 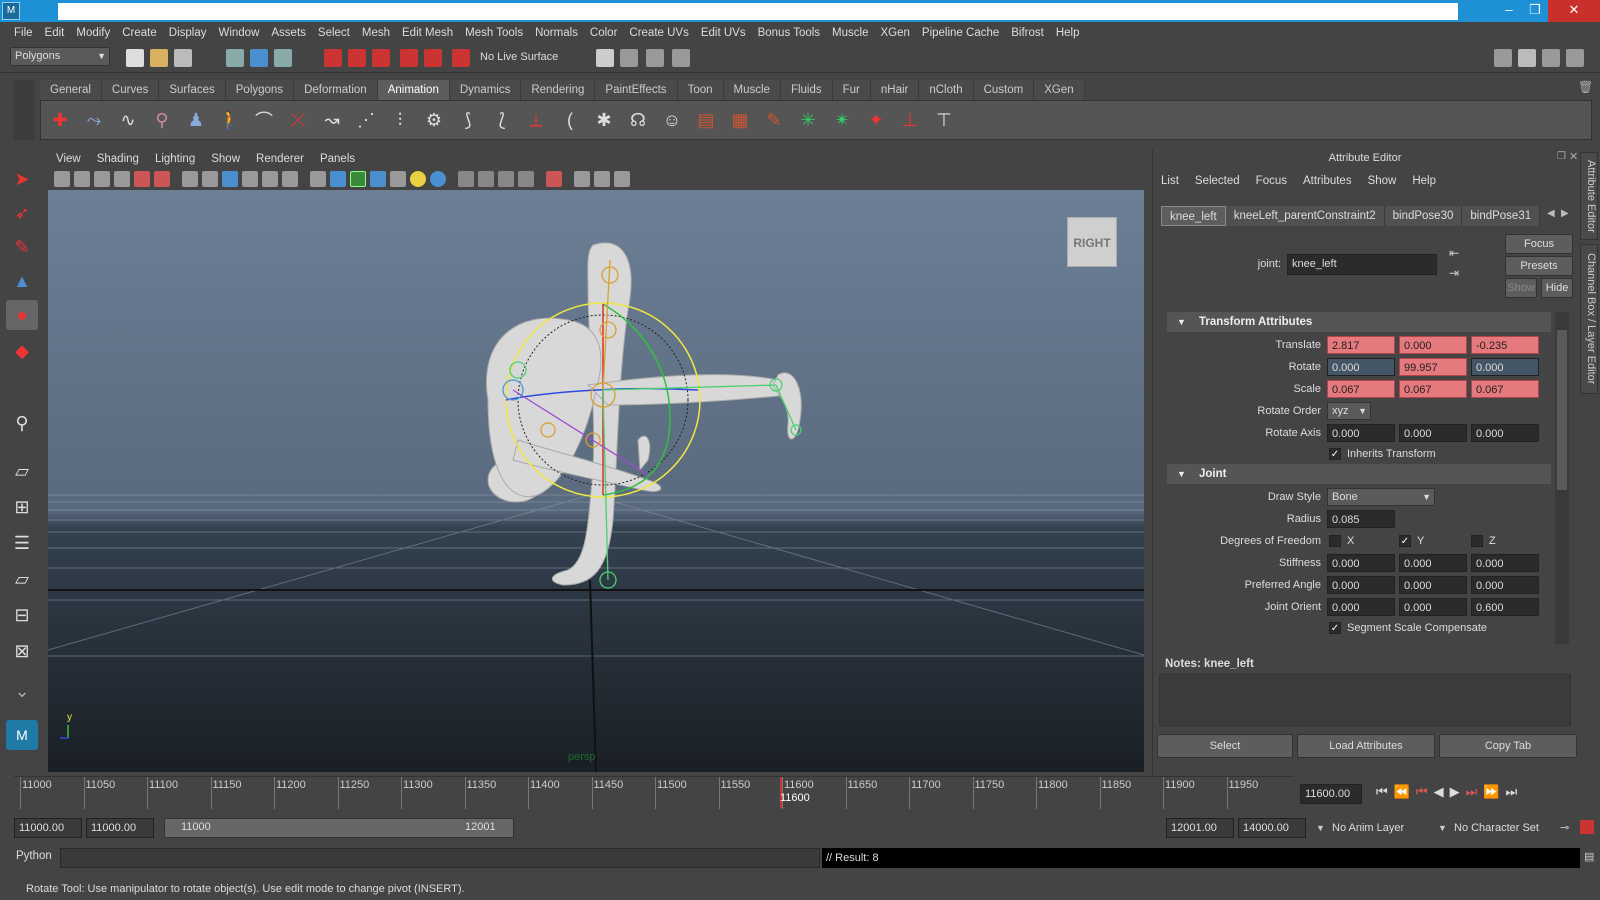 What do you see at coordinates (842, 120) in the screenshot?
I see `aim-constraint-icon: ✴` at bounding box center [842, 120].